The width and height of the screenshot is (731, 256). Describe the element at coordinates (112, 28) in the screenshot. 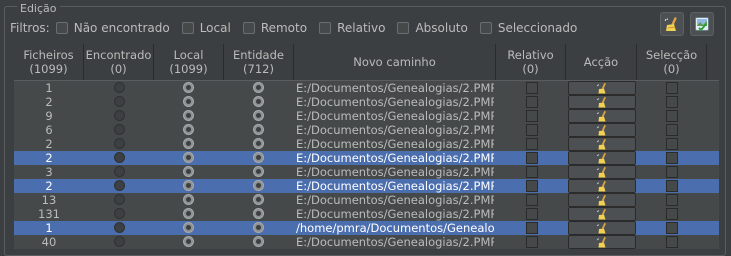

I see `filter-not-found: Não encontrado` at that location.